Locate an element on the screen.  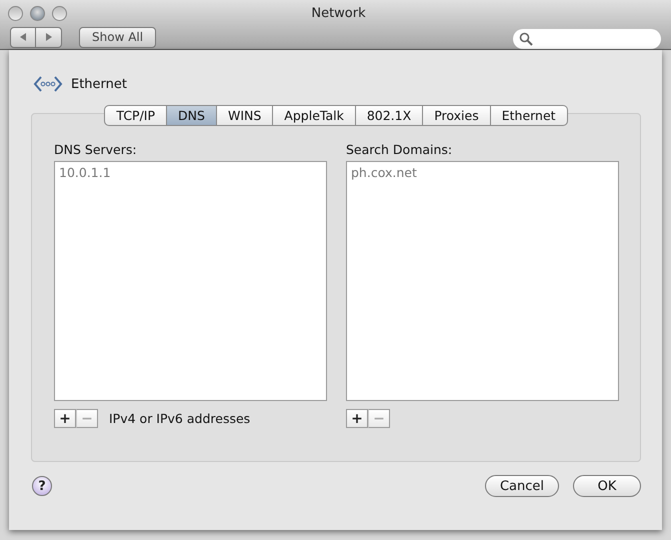
help-button: ? is located at coordinates (42, 486).